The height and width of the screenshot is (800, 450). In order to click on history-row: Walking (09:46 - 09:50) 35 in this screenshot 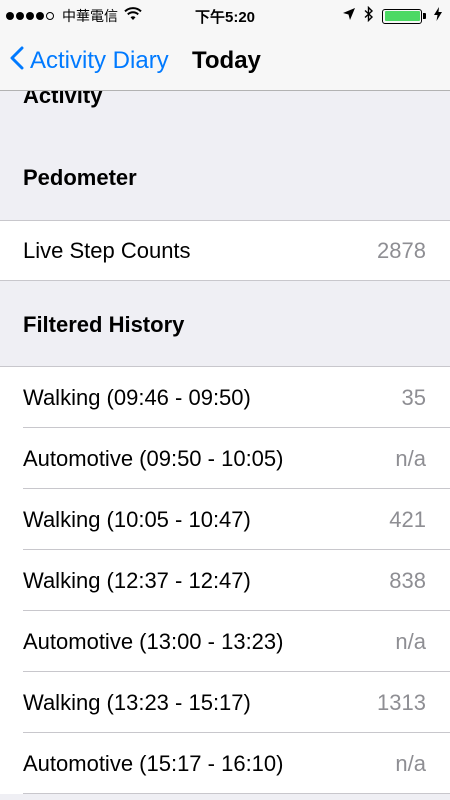, I will do `click(225, 397)`.